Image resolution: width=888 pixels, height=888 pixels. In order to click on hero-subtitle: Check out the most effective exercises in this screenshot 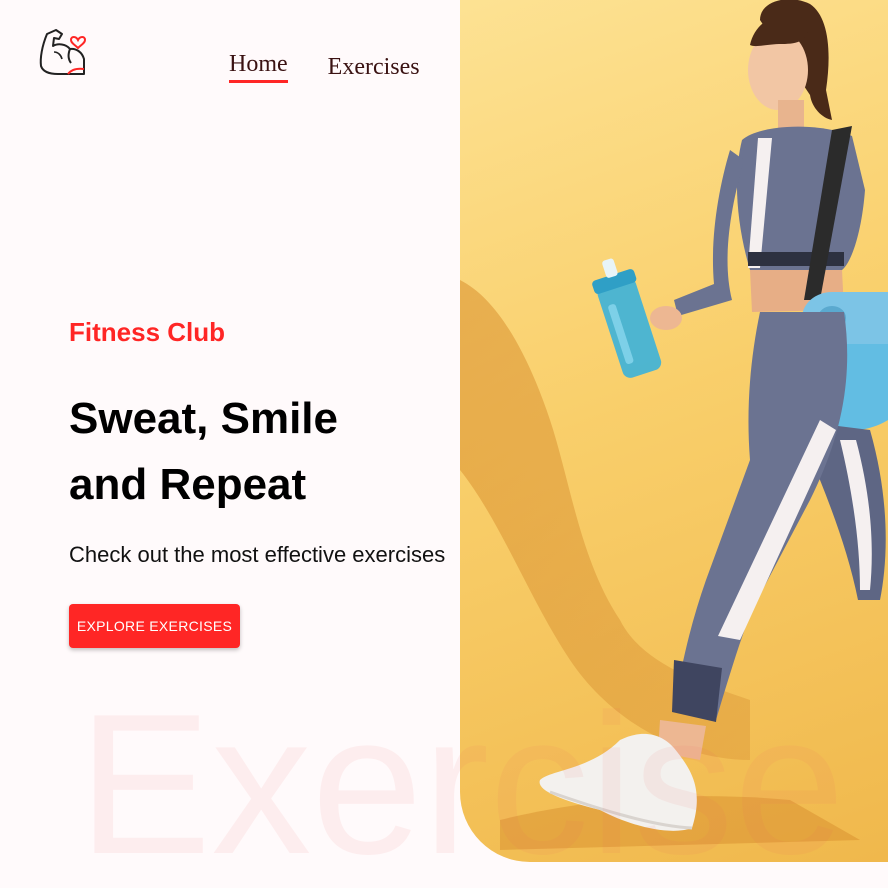, I will do `click(257, 554)`.